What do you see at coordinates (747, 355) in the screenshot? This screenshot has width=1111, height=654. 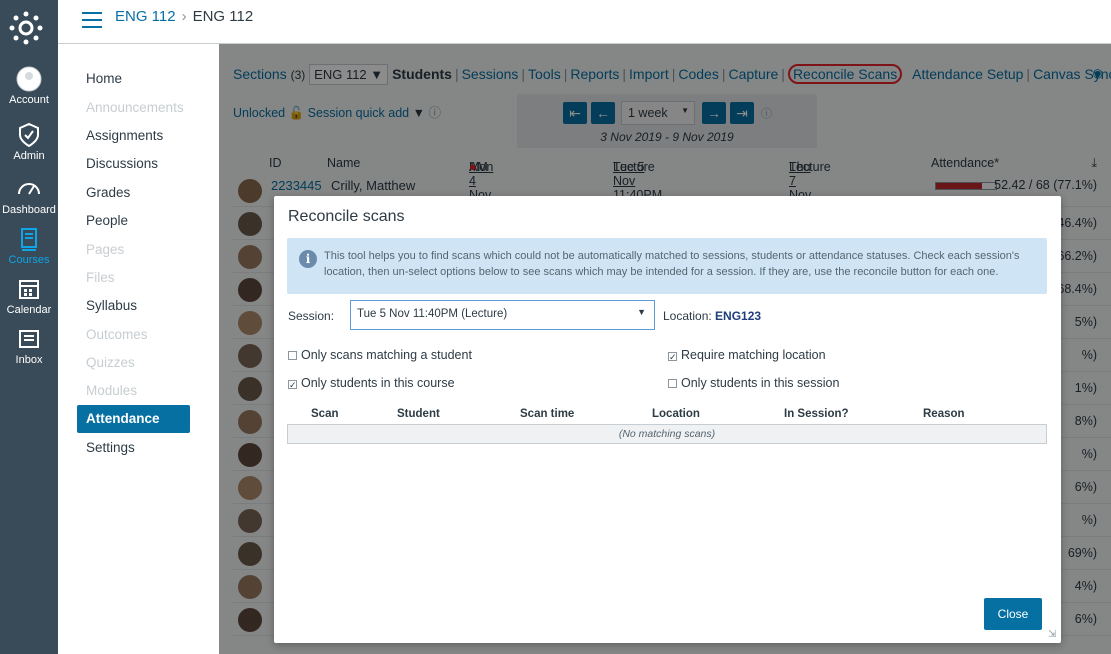 I see `option-require-matching-location: ✓ Require matching location` at bounding box center [747, 355].